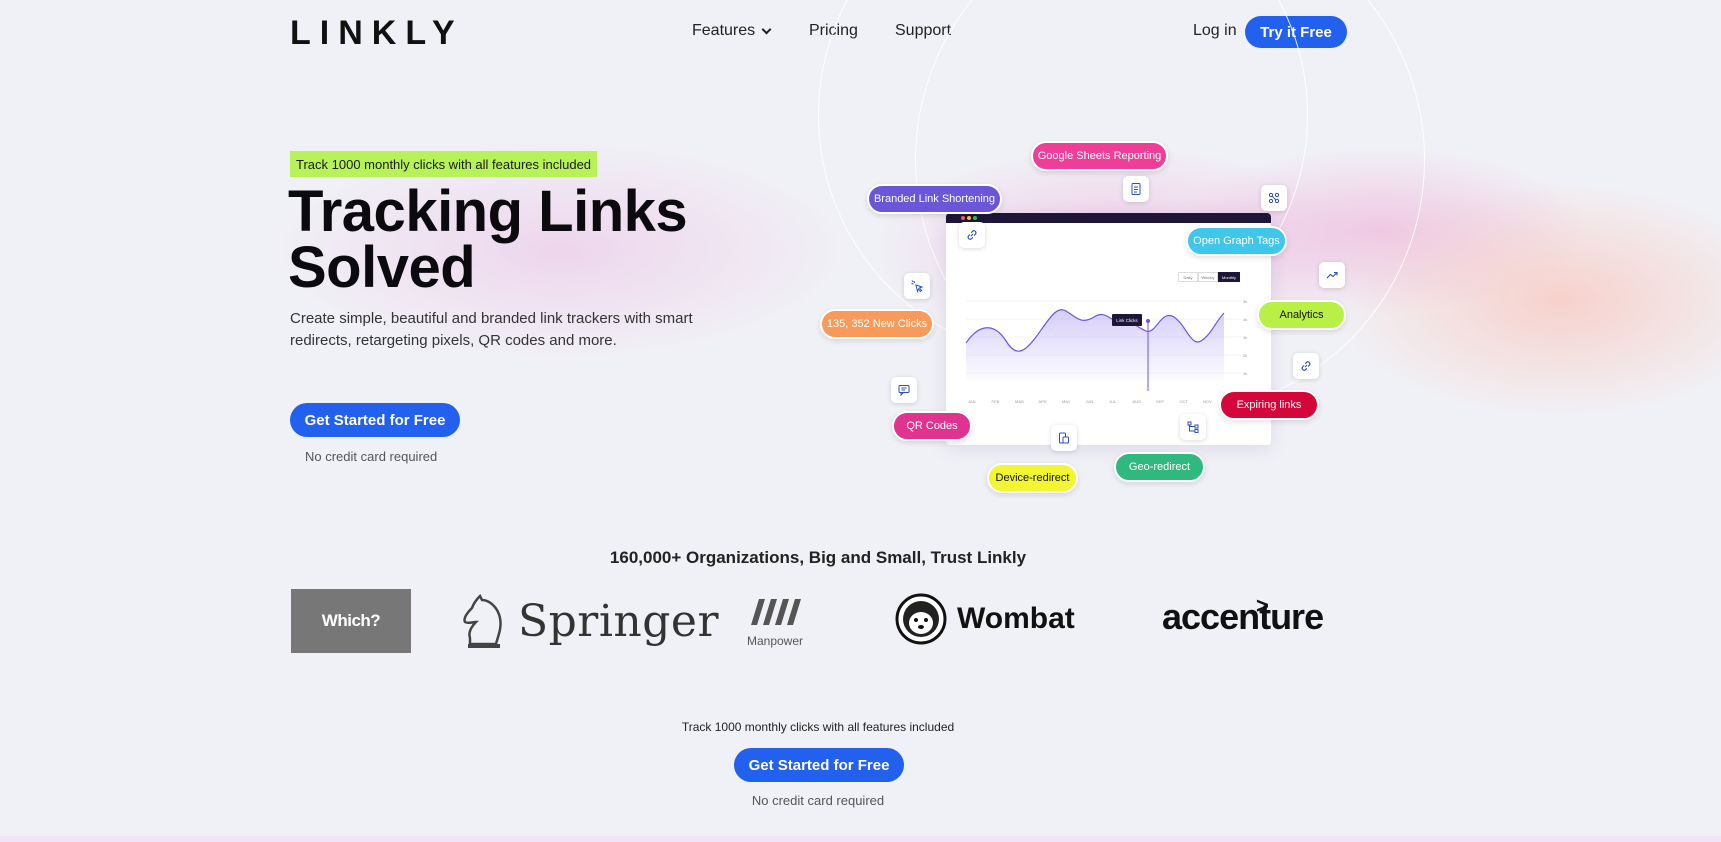  I want to click on pill-geo-redirect: Geo-redirect, so click(1159, 467).